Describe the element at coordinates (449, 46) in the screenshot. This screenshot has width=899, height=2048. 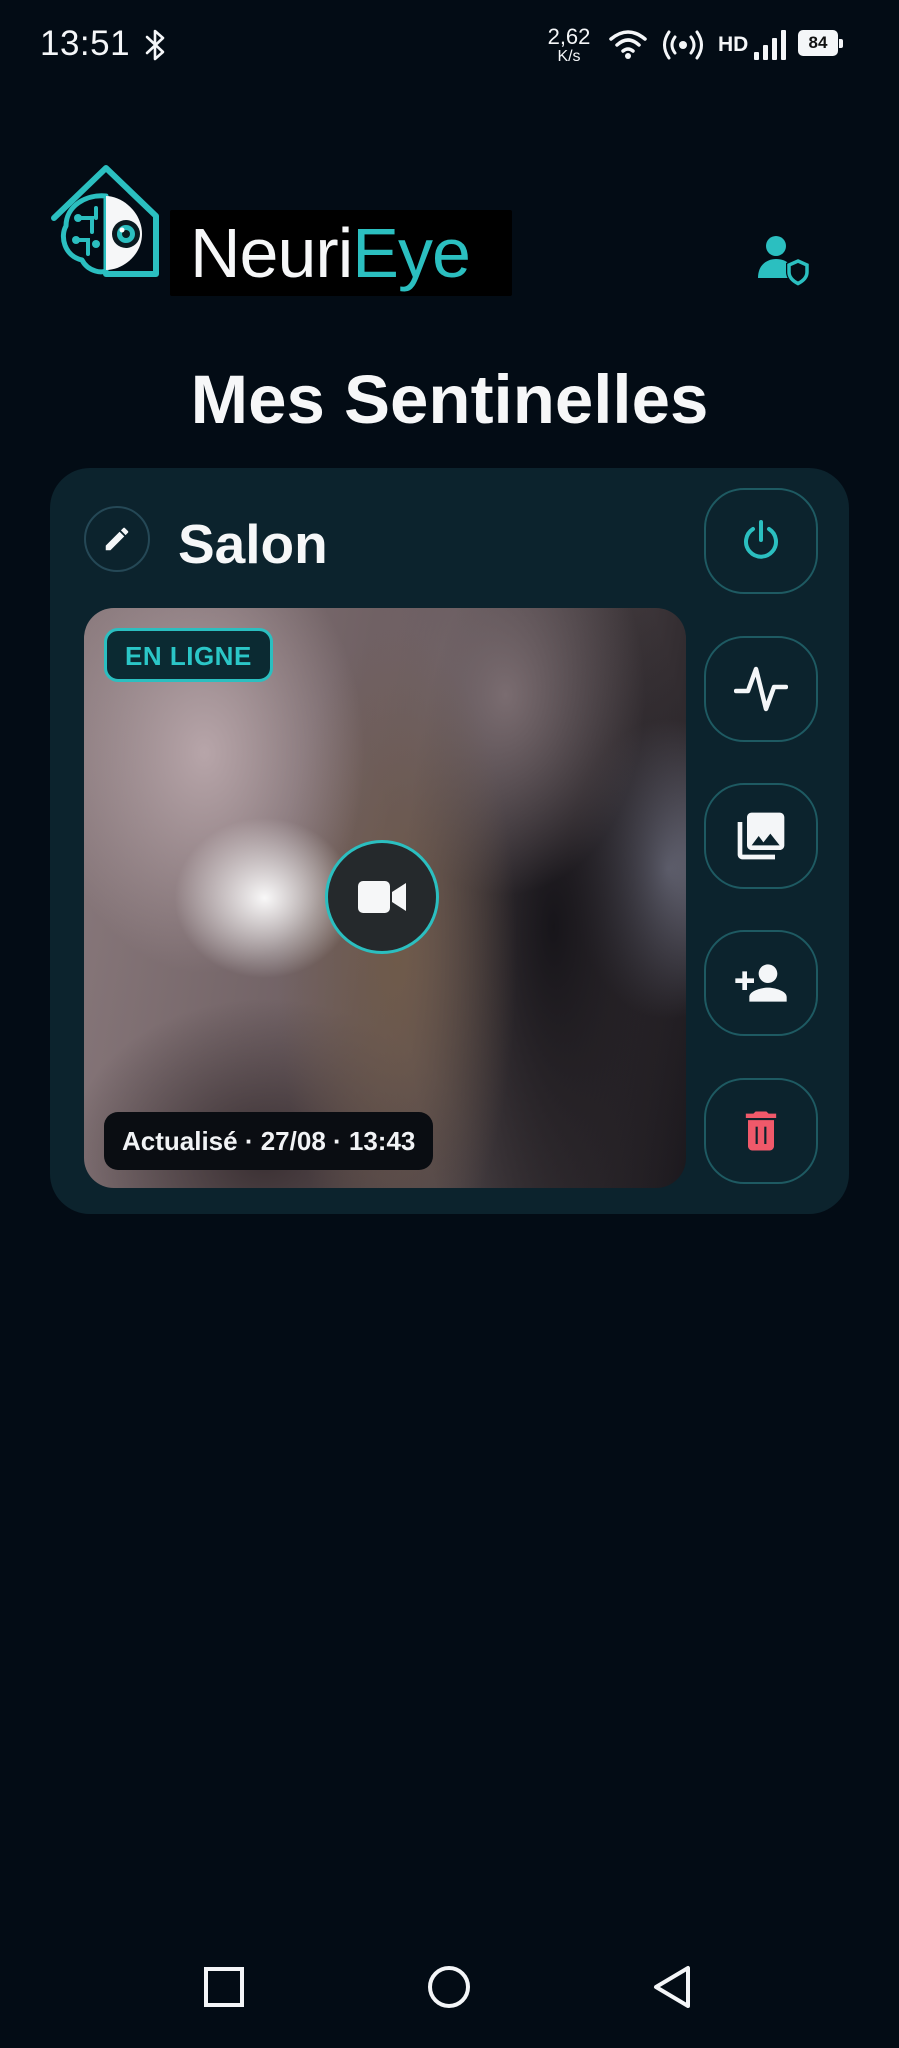
I see `status-bar: 13:51 2,62 K/s HD 84` at that location.